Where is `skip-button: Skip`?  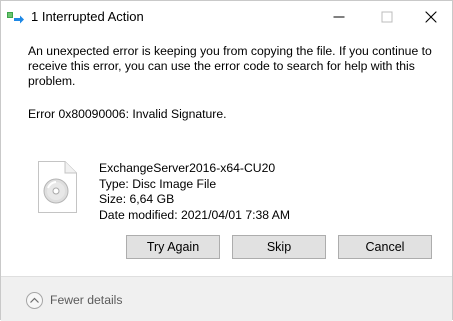
skip-button: Skip is located at coordinates (279, 247).